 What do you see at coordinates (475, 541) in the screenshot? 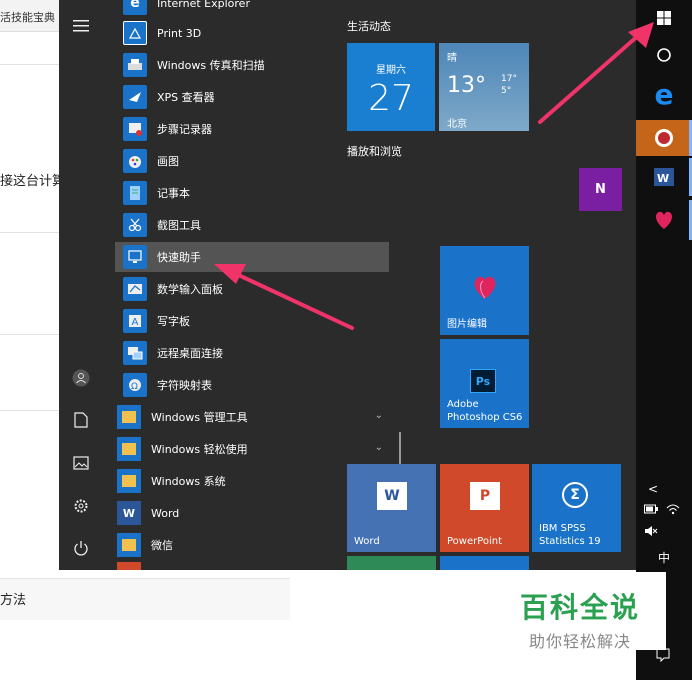
I see `tile-label: PowerPoint` at bounding box center [475, 541].